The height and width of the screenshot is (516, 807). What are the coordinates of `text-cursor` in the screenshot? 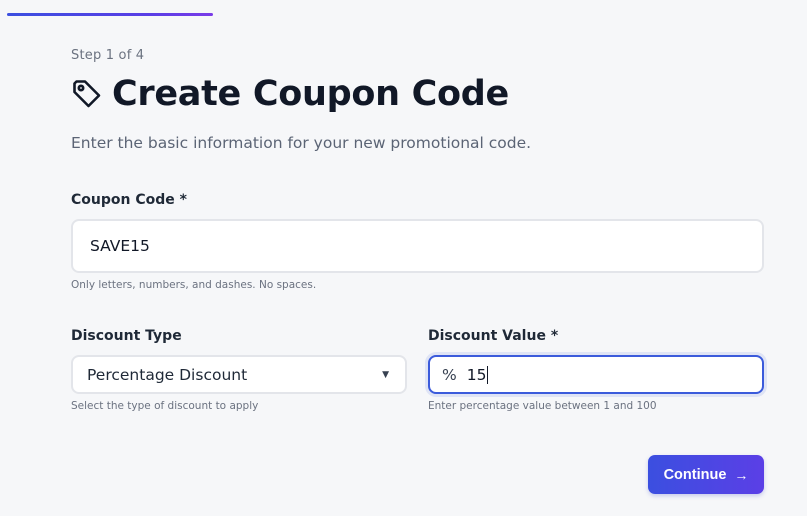 It's located at (488, 374).